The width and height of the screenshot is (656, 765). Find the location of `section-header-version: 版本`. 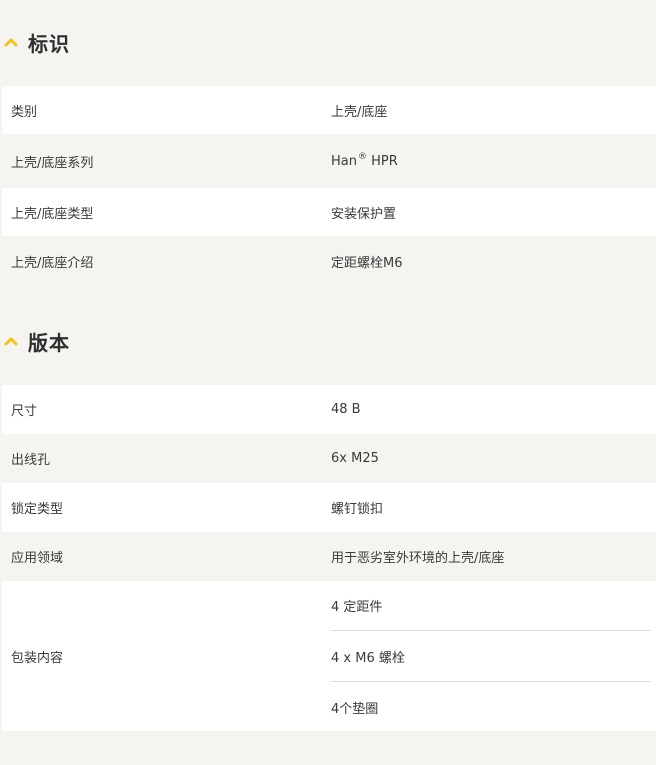

section-header-version: 版本 is located at coordinates (35, 341).